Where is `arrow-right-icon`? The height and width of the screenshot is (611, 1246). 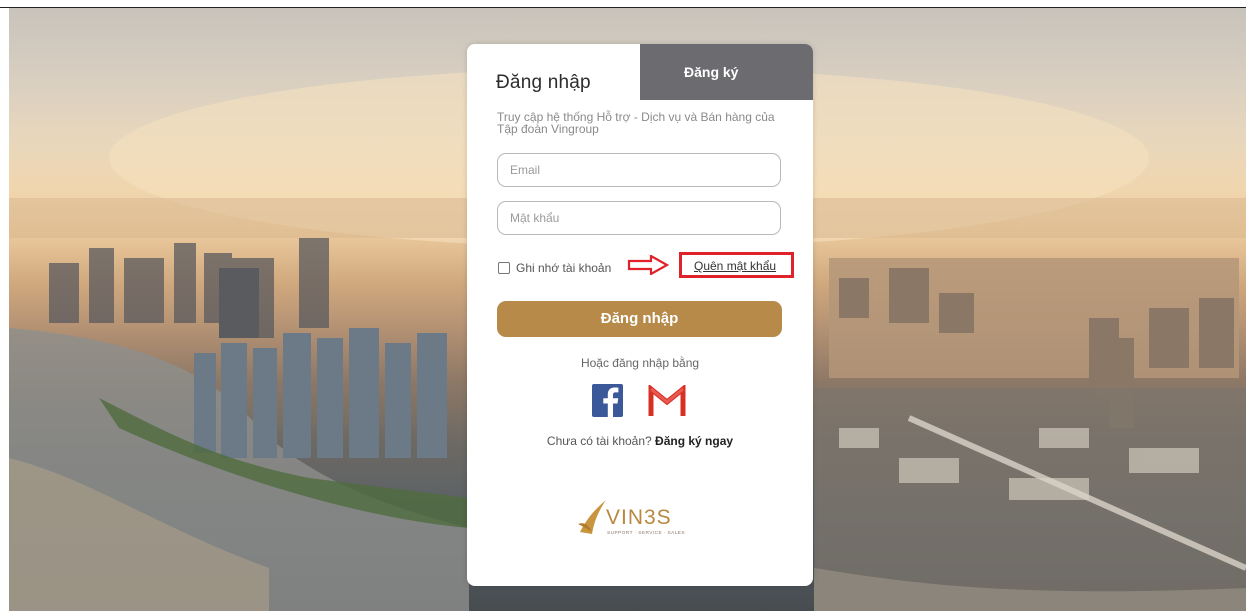 arrow-right-icon is located at coordinates (648, 265).